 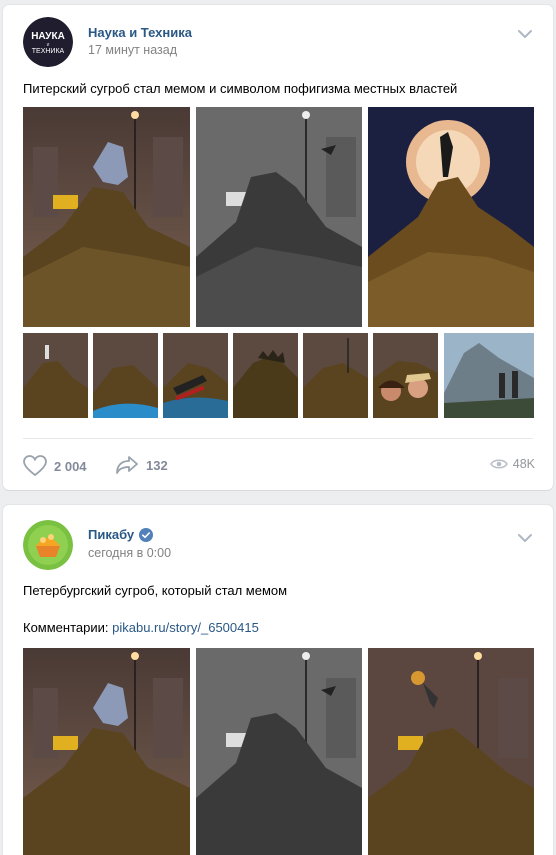 I want to click on avatar, so click(x=48, y=545).